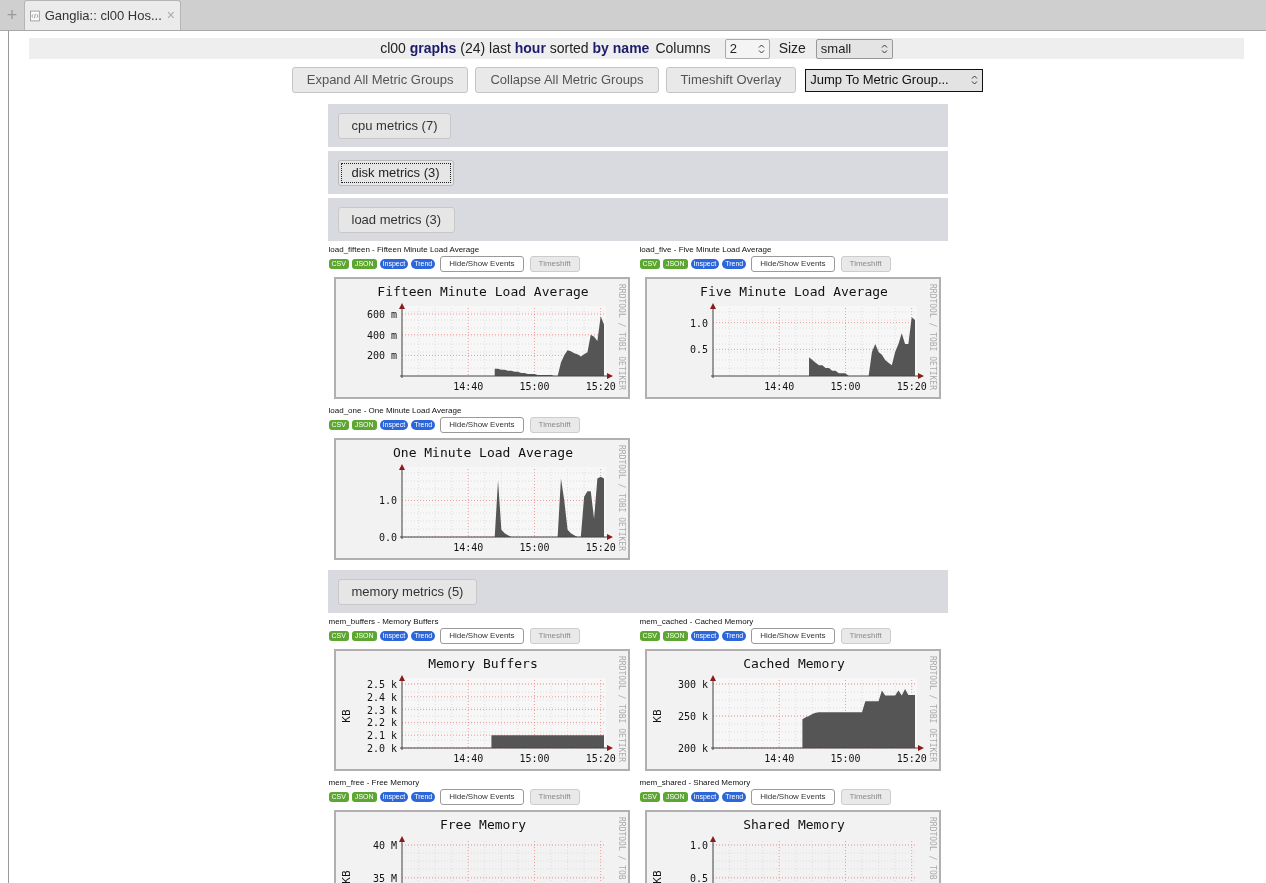 Image resolution: width=1266 pixels, height=883 pixels. What do you see at coordinates (683, 48) in the screenshot?
I see `columns-label: Columns` at bounding box center [683, 48].